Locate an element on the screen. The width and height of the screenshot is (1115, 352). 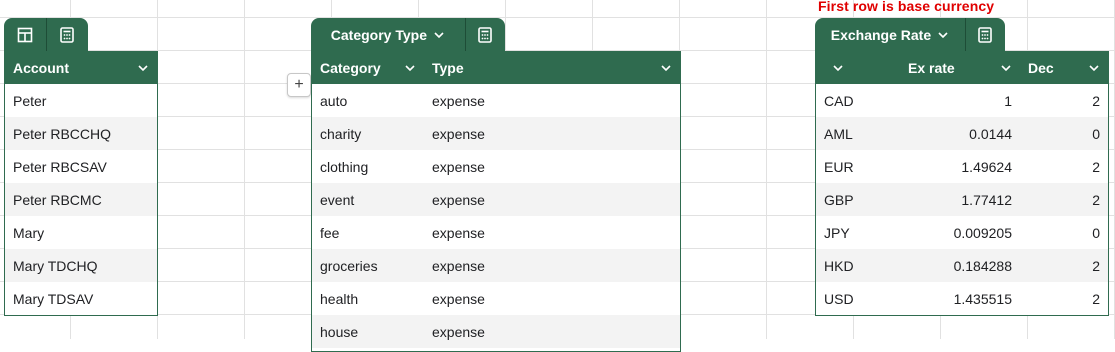
add-column-button: + is located at coordinates (299, 85).